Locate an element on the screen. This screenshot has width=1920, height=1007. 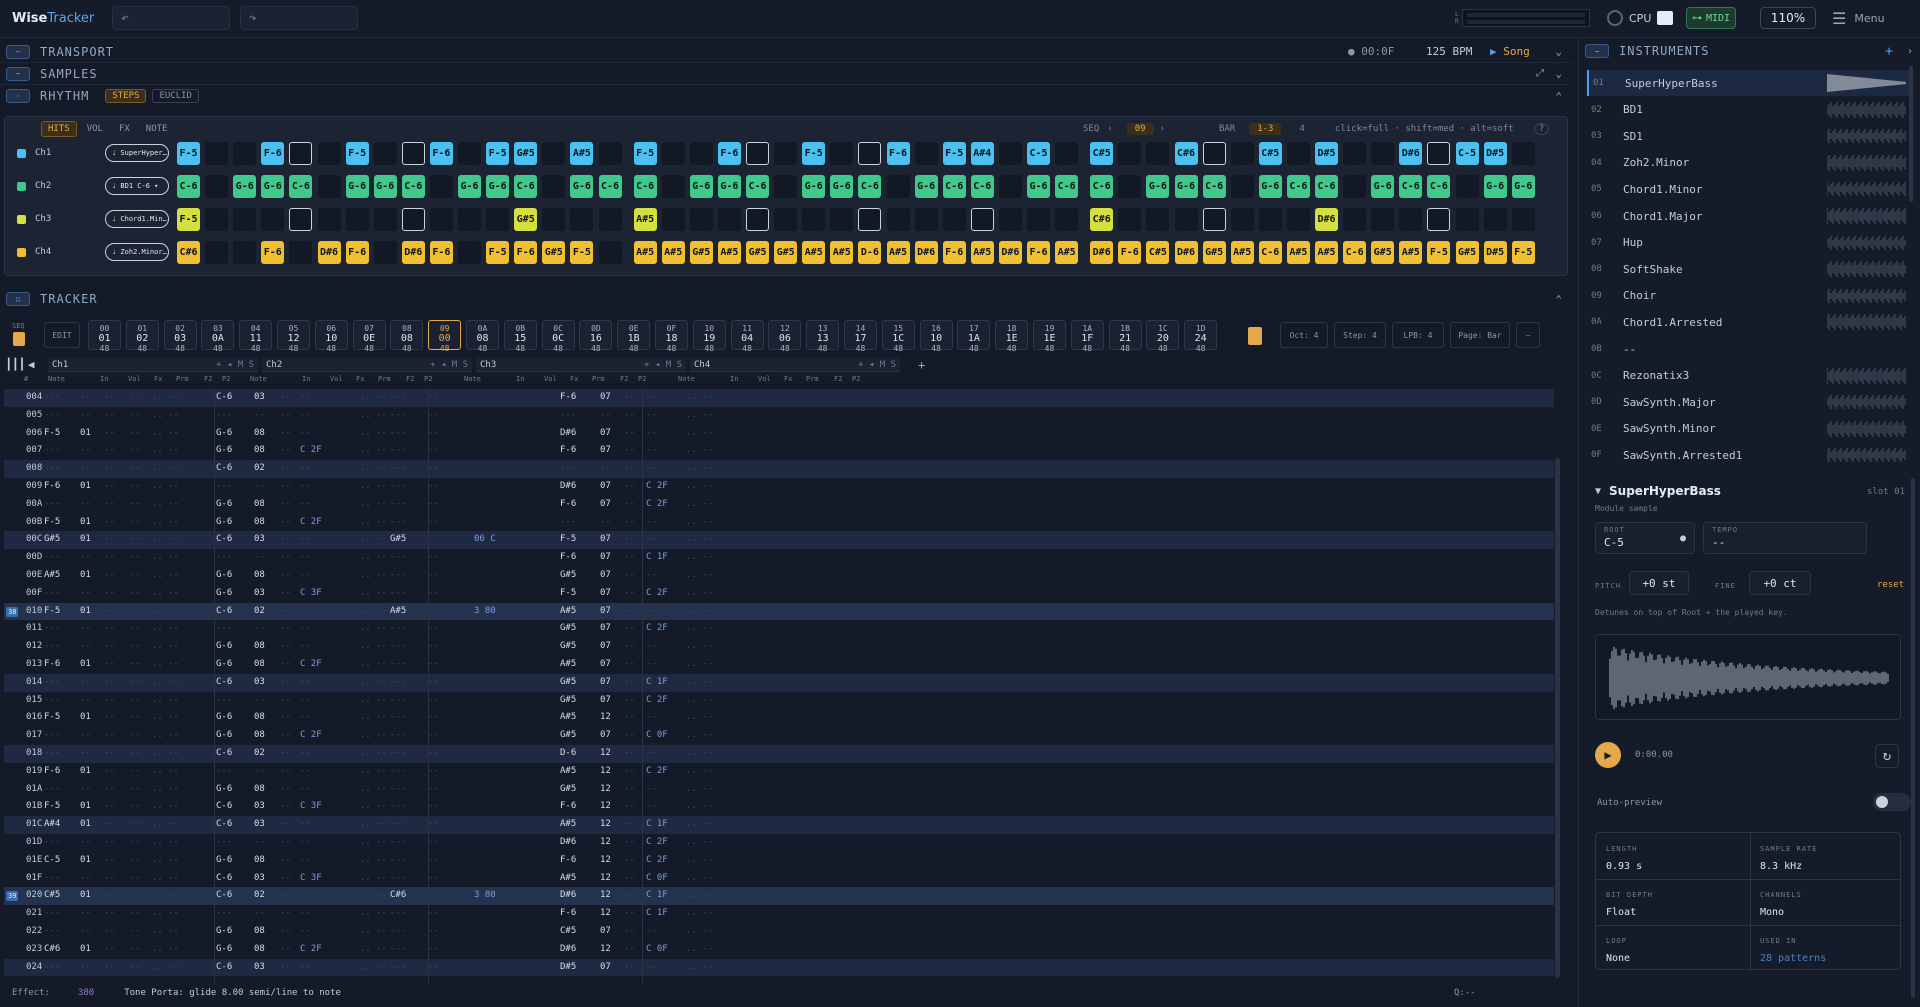
lock-icon is located at coordinates (19, 339).